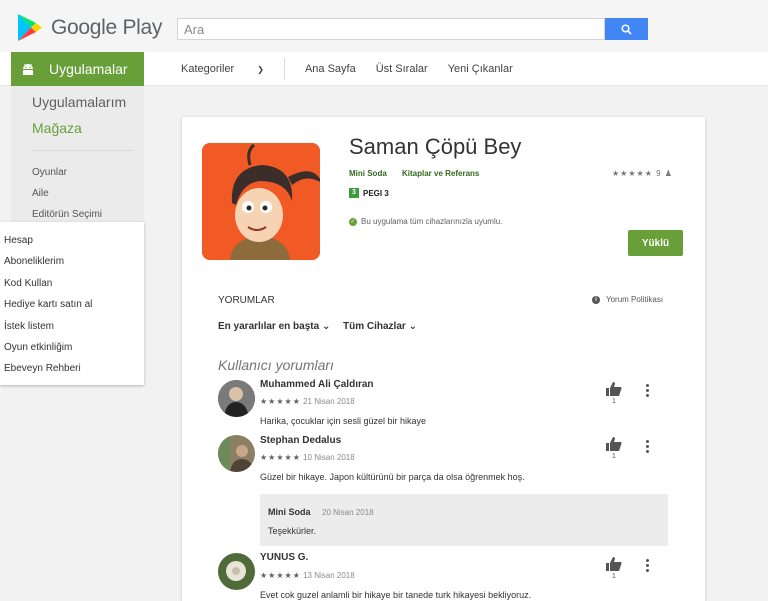  I want to click on reply-date: 20 Nisan 2018, so click(348, 512).